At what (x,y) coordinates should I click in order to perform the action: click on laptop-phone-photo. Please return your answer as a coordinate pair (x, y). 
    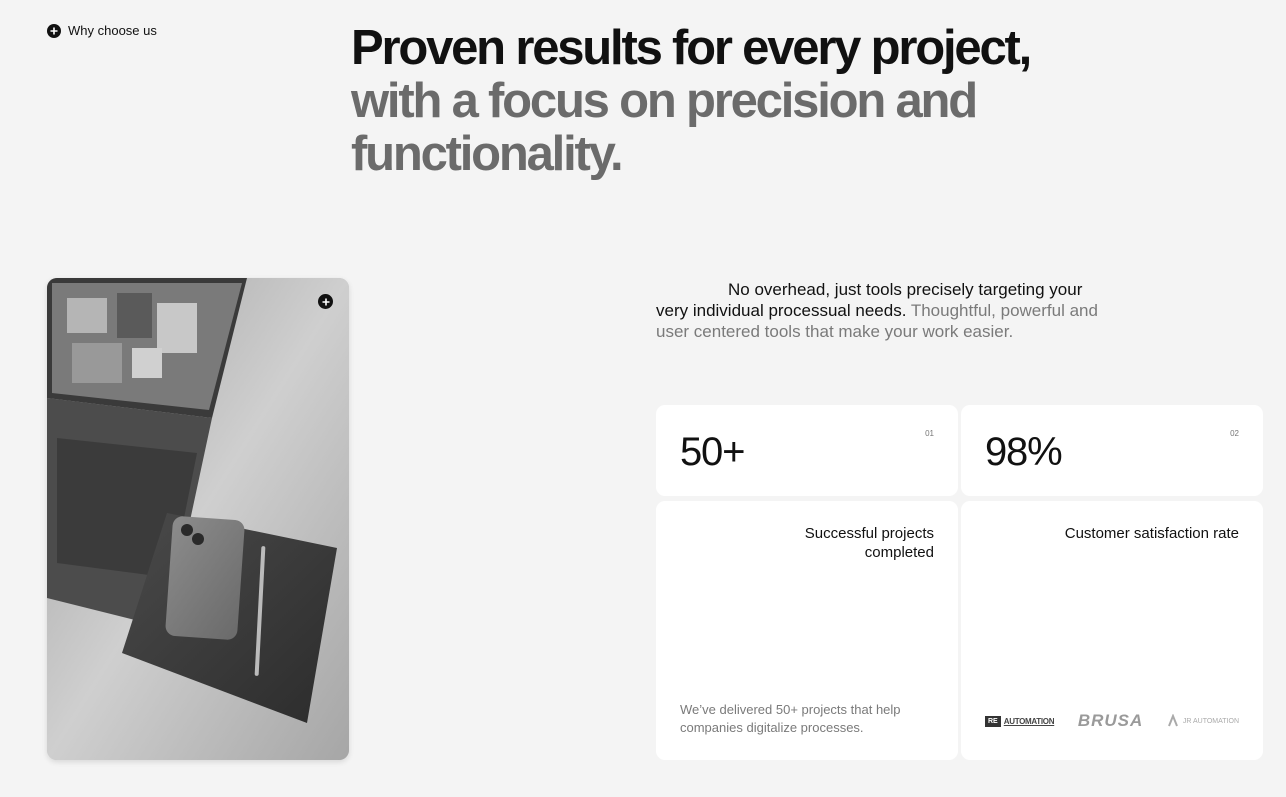
    Looking at the image, I should click on (198, 519).